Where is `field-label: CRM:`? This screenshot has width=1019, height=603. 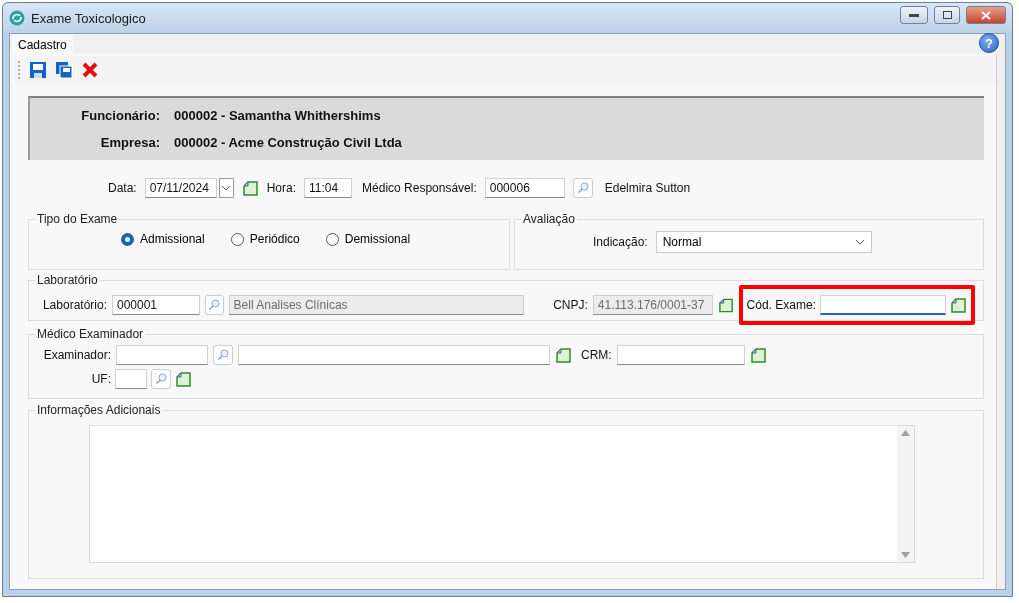 field-label: CRM: is located at coordinates (596, 355).